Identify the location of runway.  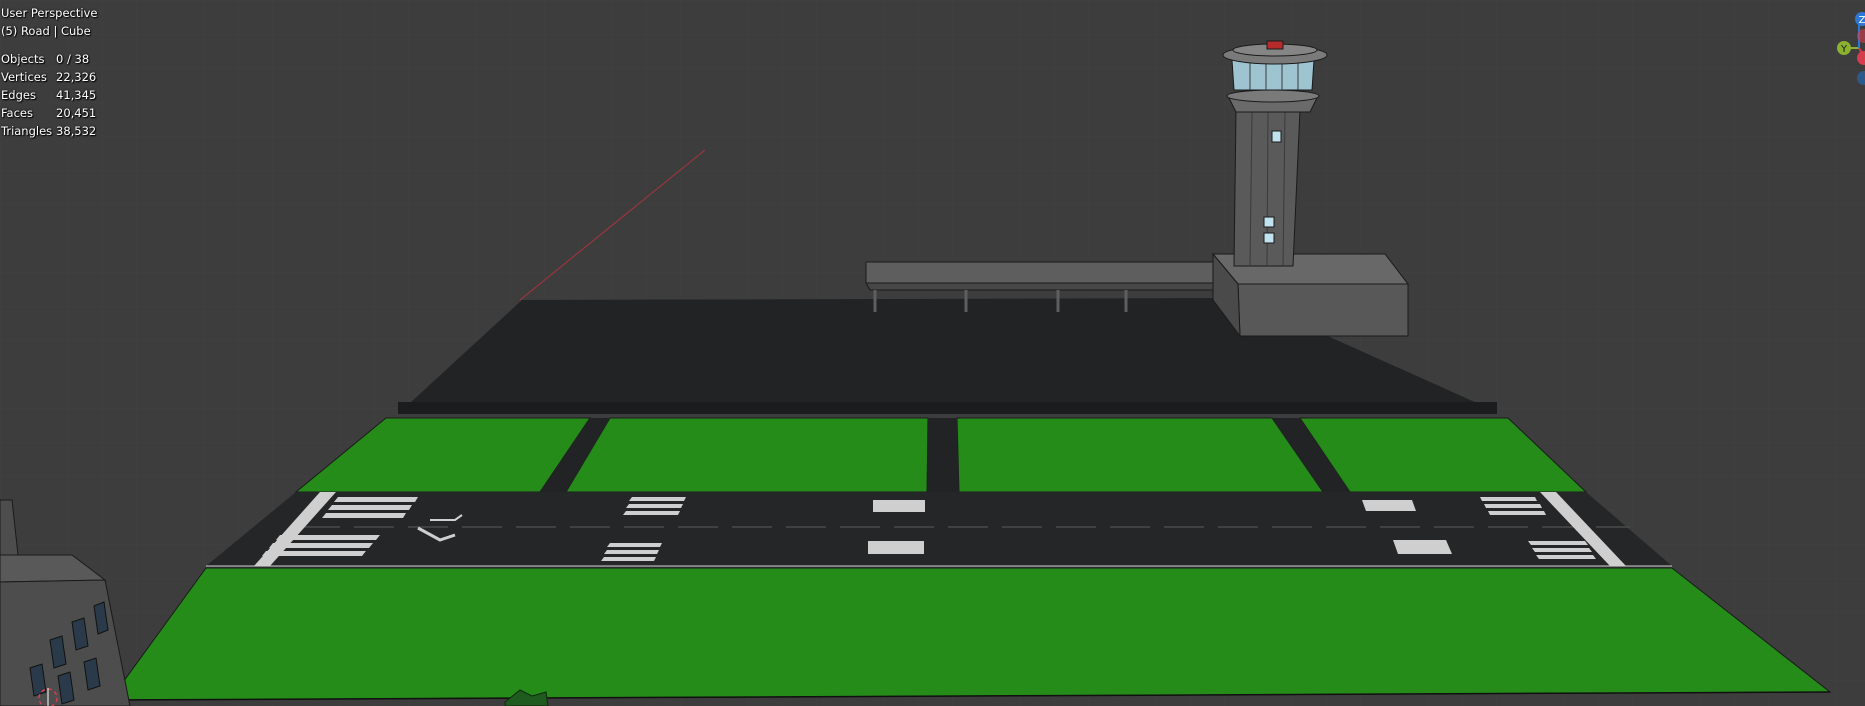
(939, 529).